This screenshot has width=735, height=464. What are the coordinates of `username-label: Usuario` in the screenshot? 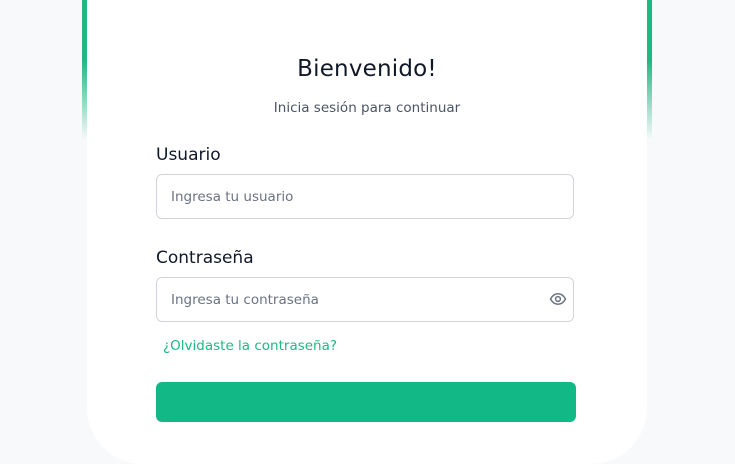 It's located at (188, 155).